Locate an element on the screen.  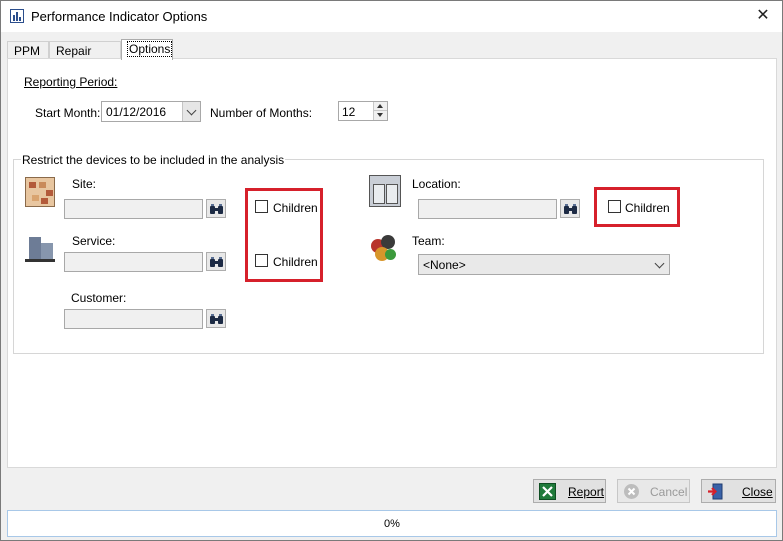
site-field is located at coordinates (133, 209).